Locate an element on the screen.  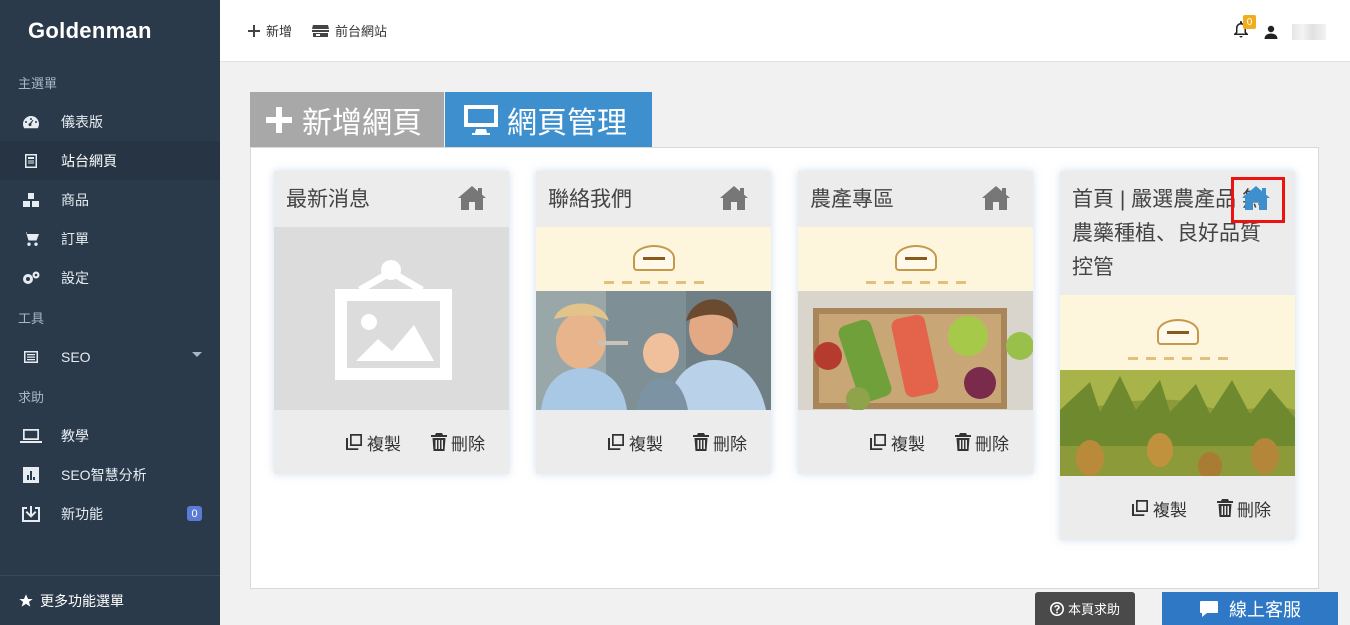
page-card-header: 聯絡我們 is located at coordinates (653, 199).